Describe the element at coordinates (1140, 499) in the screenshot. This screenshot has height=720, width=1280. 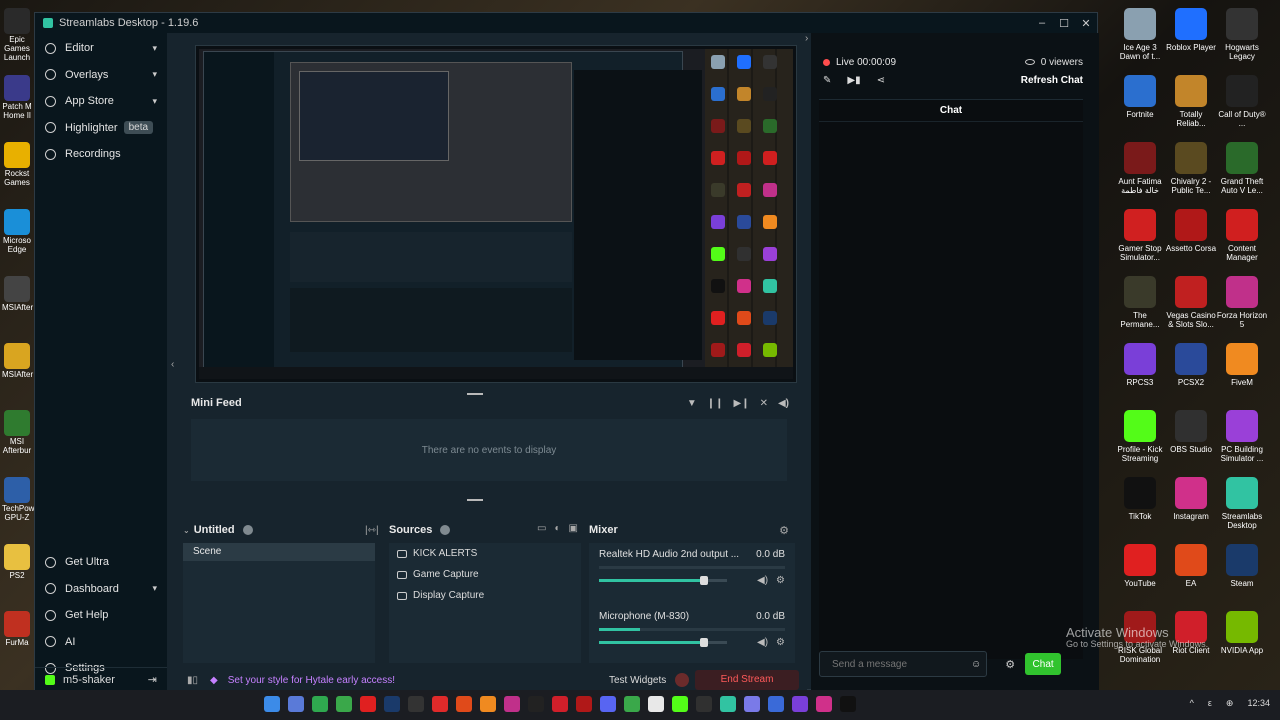
I see `desktop-shortcut: TikTok` at that location.